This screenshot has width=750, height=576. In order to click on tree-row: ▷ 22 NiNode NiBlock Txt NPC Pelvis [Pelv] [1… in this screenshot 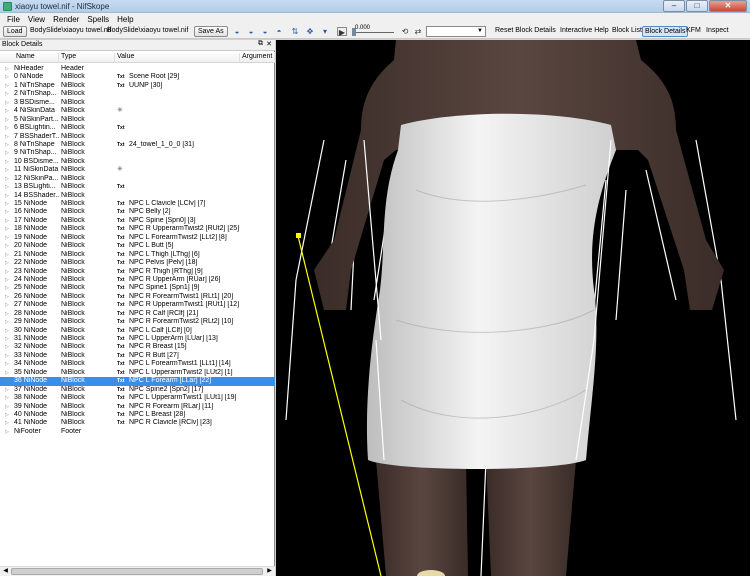, I will do `click(137, 263)`.